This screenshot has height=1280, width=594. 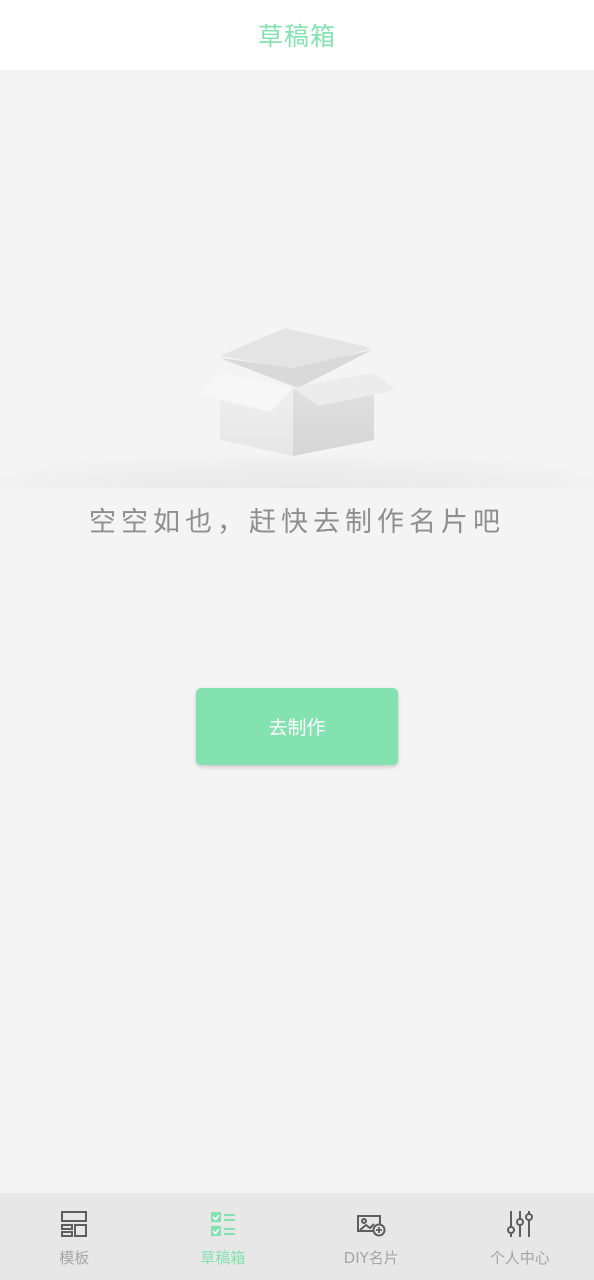 I want to click on tab-templates: 模板, so click(x=74, y=1236).